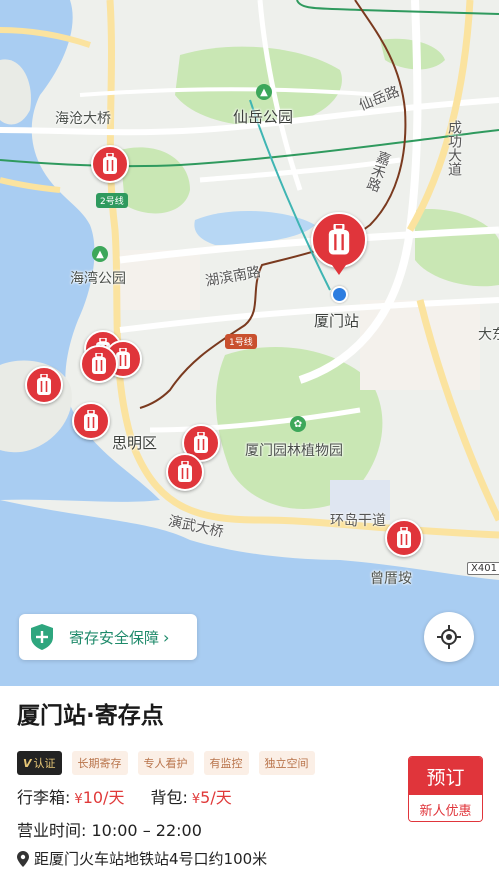 The height and width of the screenshot is (873, 499). I want to click on new-user-discount-label: 新人优惠, so click(445, 808).